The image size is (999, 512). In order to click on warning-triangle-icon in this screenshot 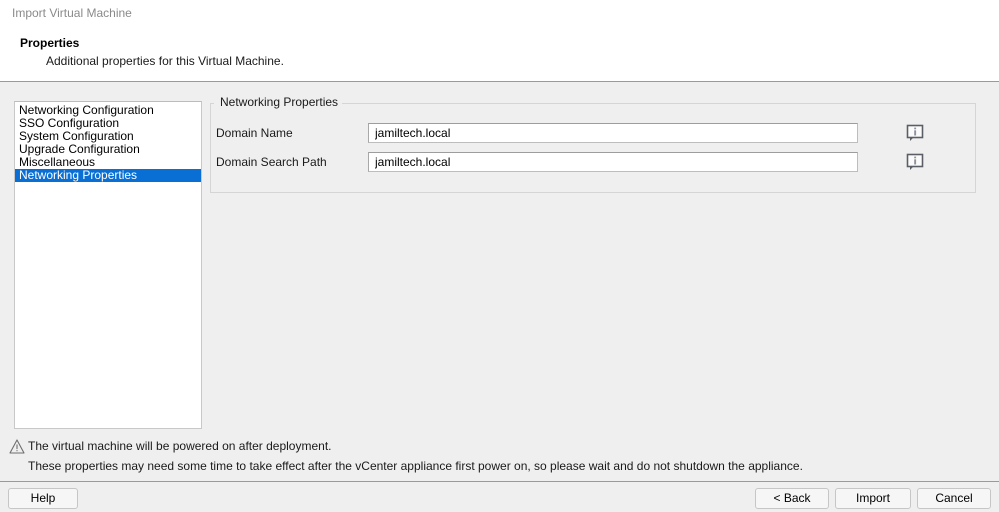, I will do `click(17, 446)`.